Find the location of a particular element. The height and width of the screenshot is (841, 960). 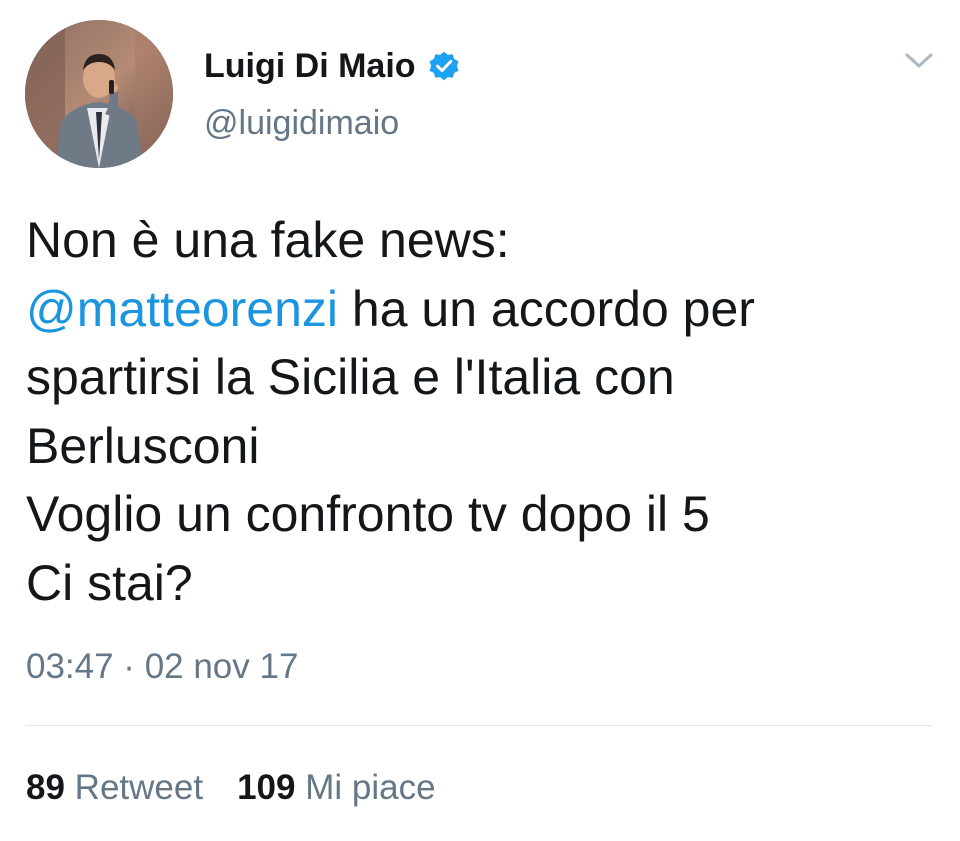

divider is located at coordinates (479, 725).